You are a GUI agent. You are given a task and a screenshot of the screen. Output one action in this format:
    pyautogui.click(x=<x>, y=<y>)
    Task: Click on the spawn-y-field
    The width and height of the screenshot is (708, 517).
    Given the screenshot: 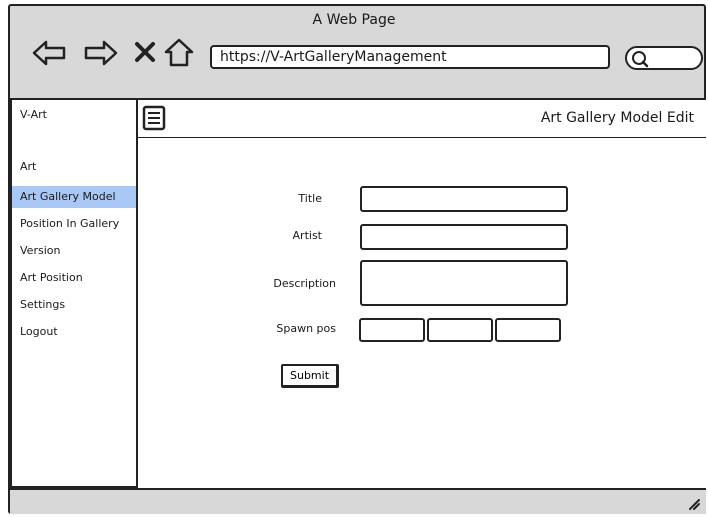 What is the action you would take?
    pyautogui.click(x=460, y=330)
    